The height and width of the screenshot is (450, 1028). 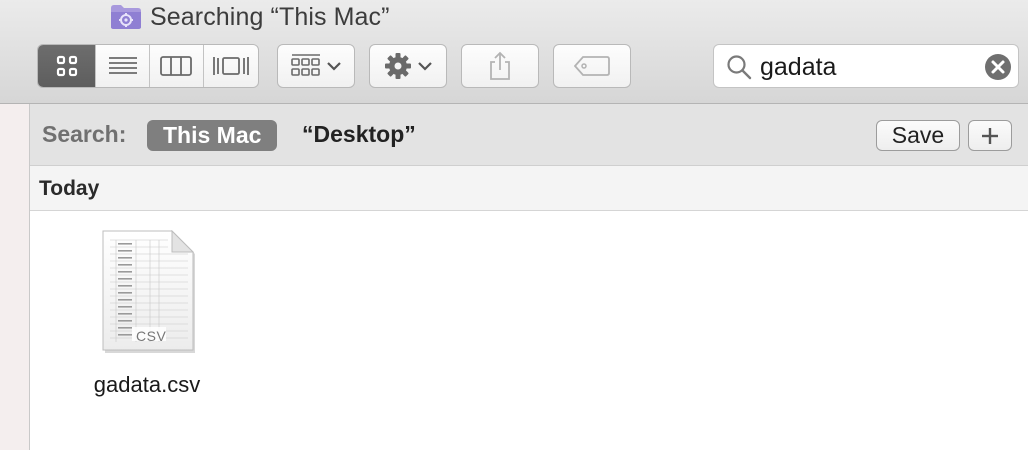 What do you see at coordinates (147, 384) in the screenshot?
I see `file-name: gadata.csv` at bounding box center [147, 384].